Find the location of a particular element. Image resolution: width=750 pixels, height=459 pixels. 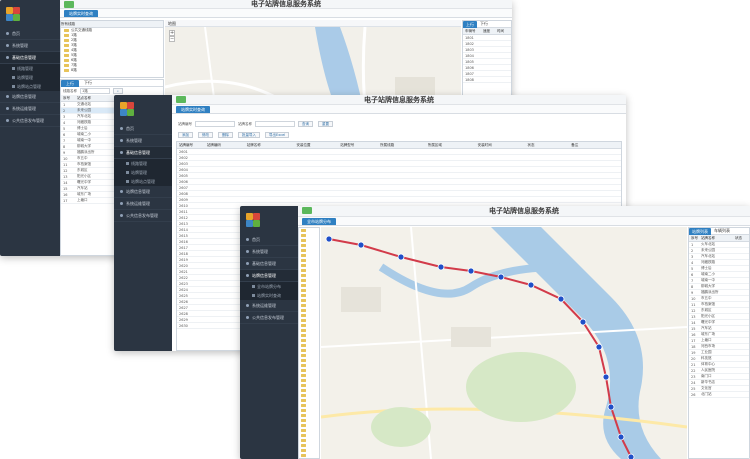

nav-sub-realtime: 站牌实时查询 is located at coordinates (269, 295).